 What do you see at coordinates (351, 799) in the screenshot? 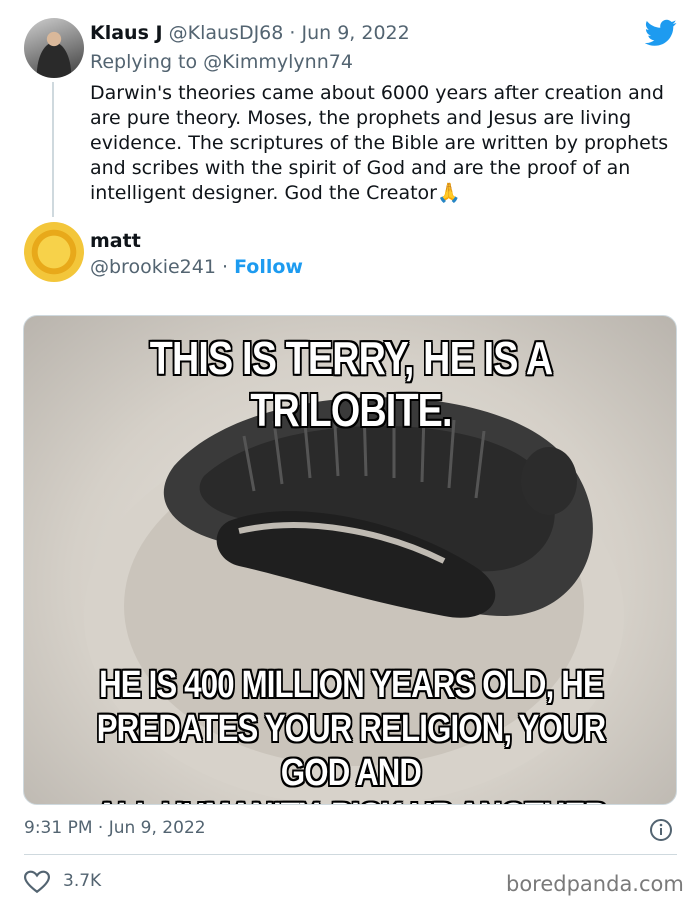
I see `meme-bottom-line: all humanity. Pick up another book.` at bounding box center [351, 799].